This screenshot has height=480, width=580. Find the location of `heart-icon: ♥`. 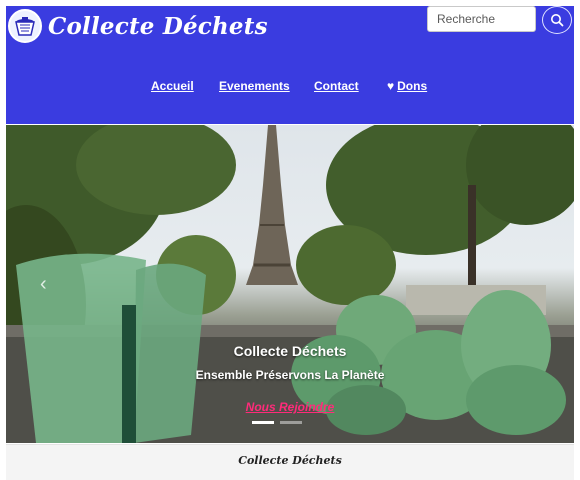

heart-icon: ♥ is located at coordinates (391, 86).